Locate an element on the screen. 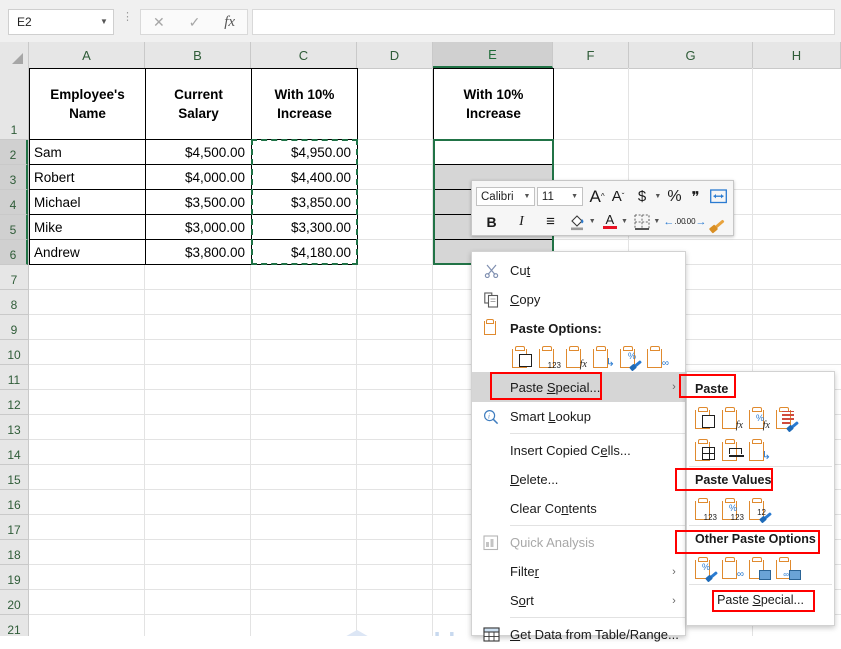  name-box: E2 ▼ is located at coordinates (61, 22).